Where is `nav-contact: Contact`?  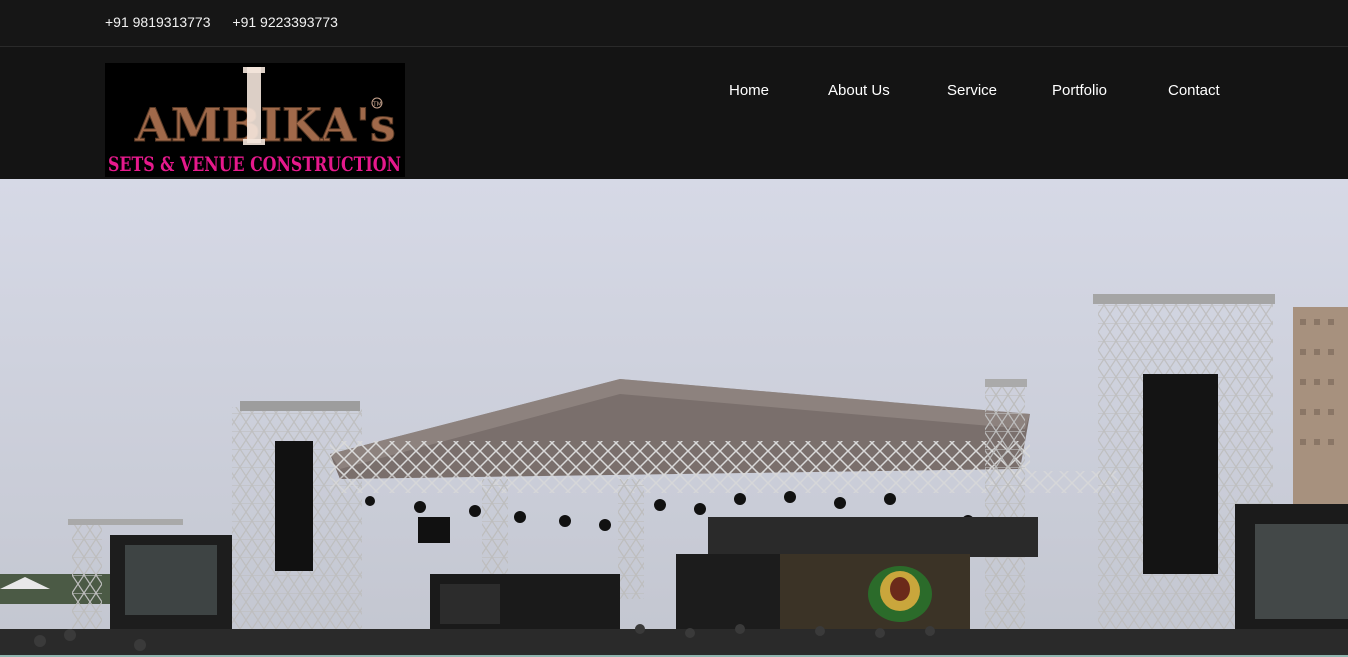
nav-contact: Contact is located at coordinates (1194, 90).